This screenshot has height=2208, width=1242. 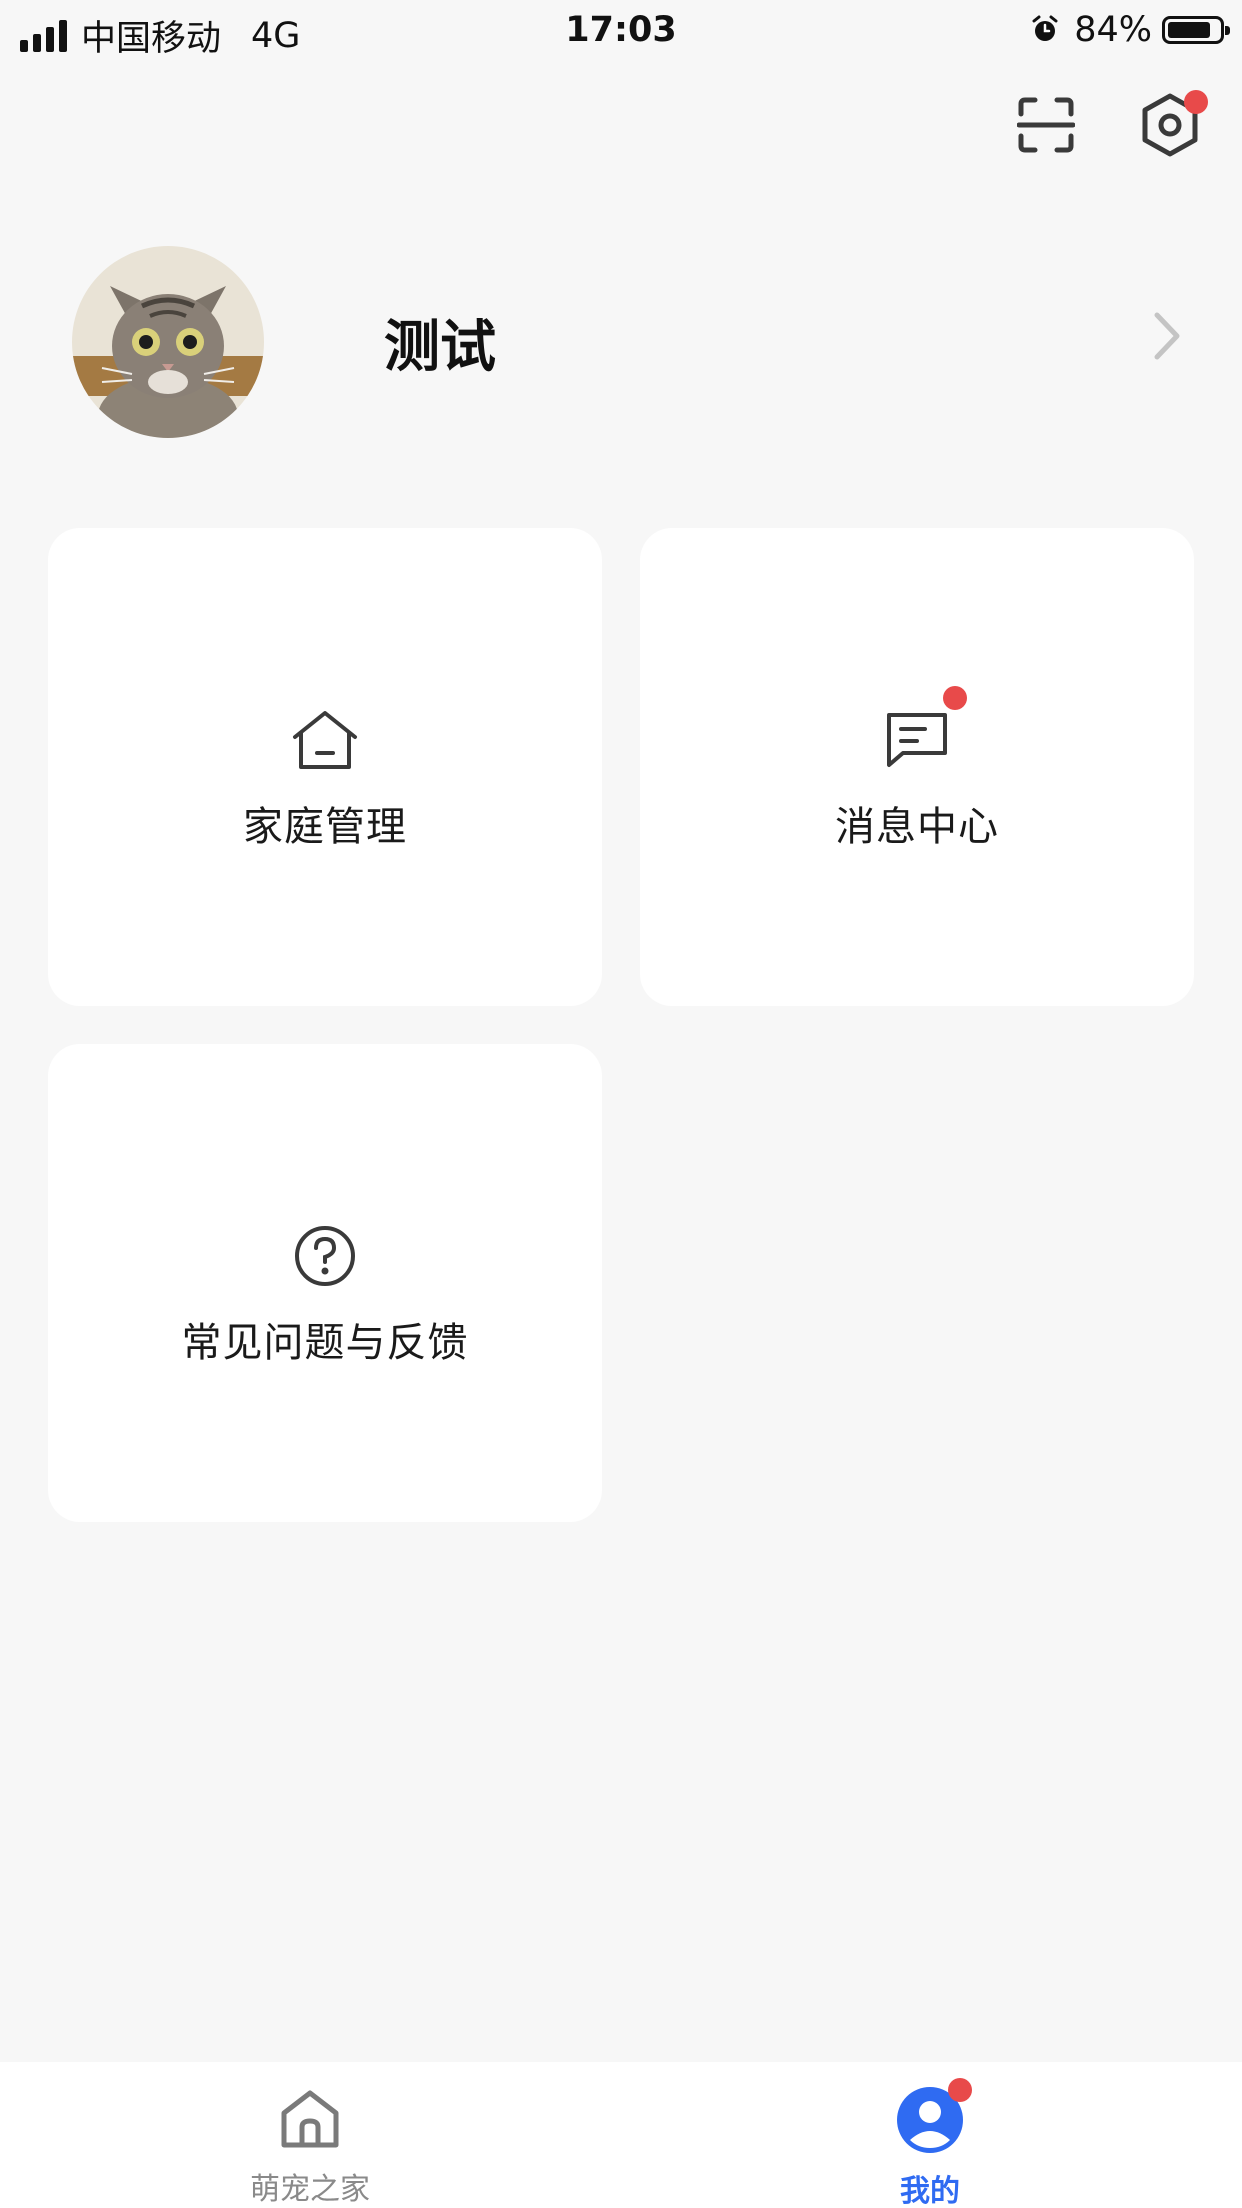 I want to click on house-icon-wrap, so click(x=325, y=740).